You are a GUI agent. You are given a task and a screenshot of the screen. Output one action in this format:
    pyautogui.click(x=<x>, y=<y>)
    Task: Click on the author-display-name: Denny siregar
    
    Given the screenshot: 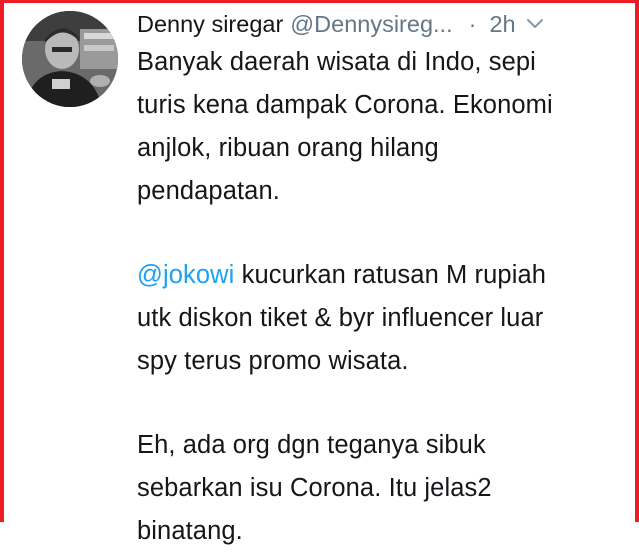 What is the action you would take?
    pyautogui.click(x=210, y=24)
    